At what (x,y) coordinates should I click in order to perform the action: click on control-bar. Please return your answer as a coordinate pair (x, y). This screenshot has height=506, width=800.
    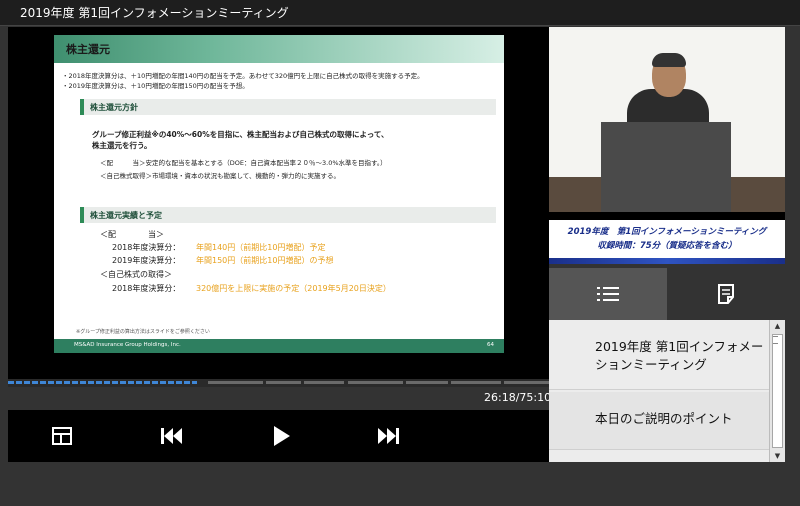
    Looking at the image, I should click on (278, 436).